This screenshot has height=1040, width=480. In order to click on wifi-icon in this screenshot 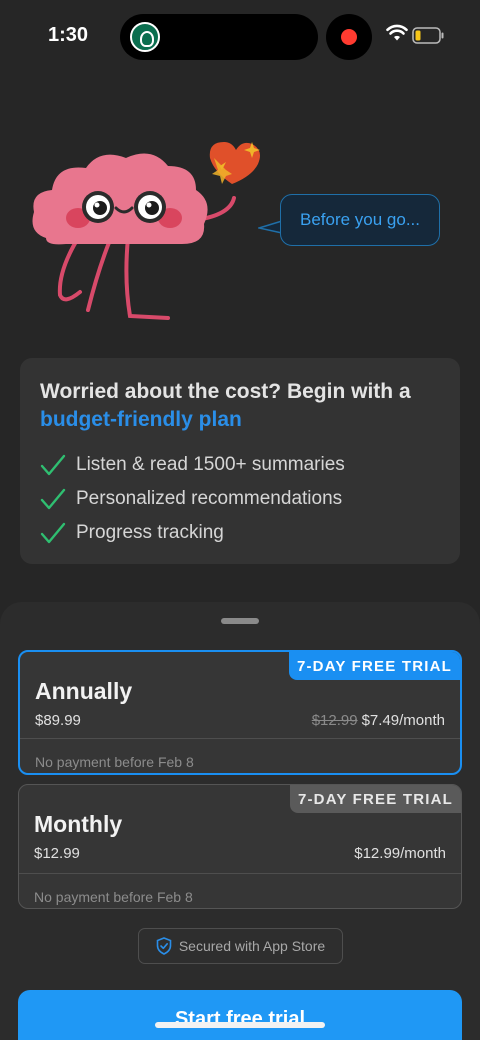, I will do `click(397, 32)`.